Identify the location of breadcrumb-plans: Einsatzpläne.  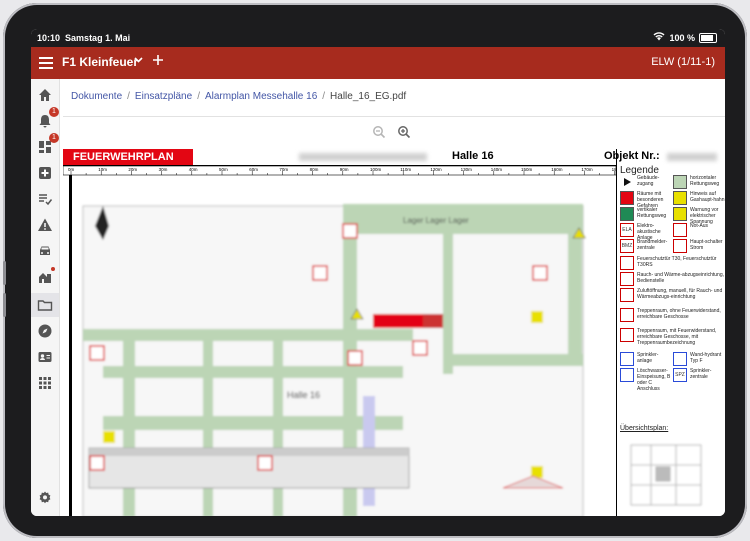
(163, 96).